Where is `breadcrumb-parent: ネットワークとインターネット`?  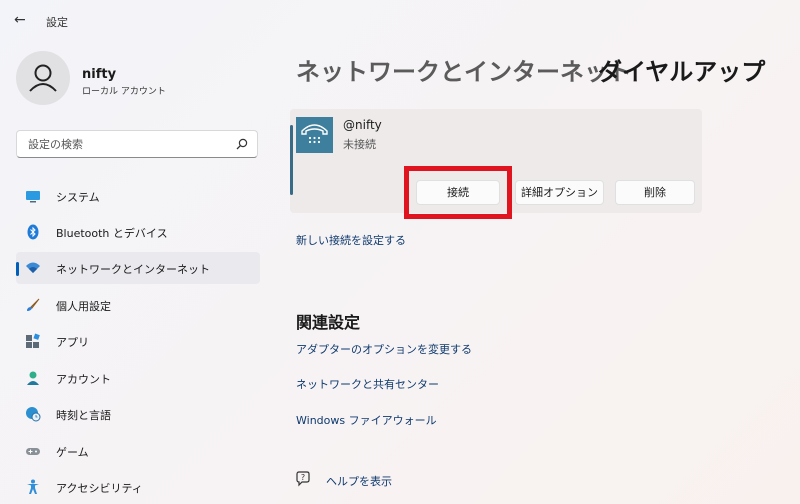 breadcrumb-parent: ネットワークとインターネット is located at coordinates (464, 69).